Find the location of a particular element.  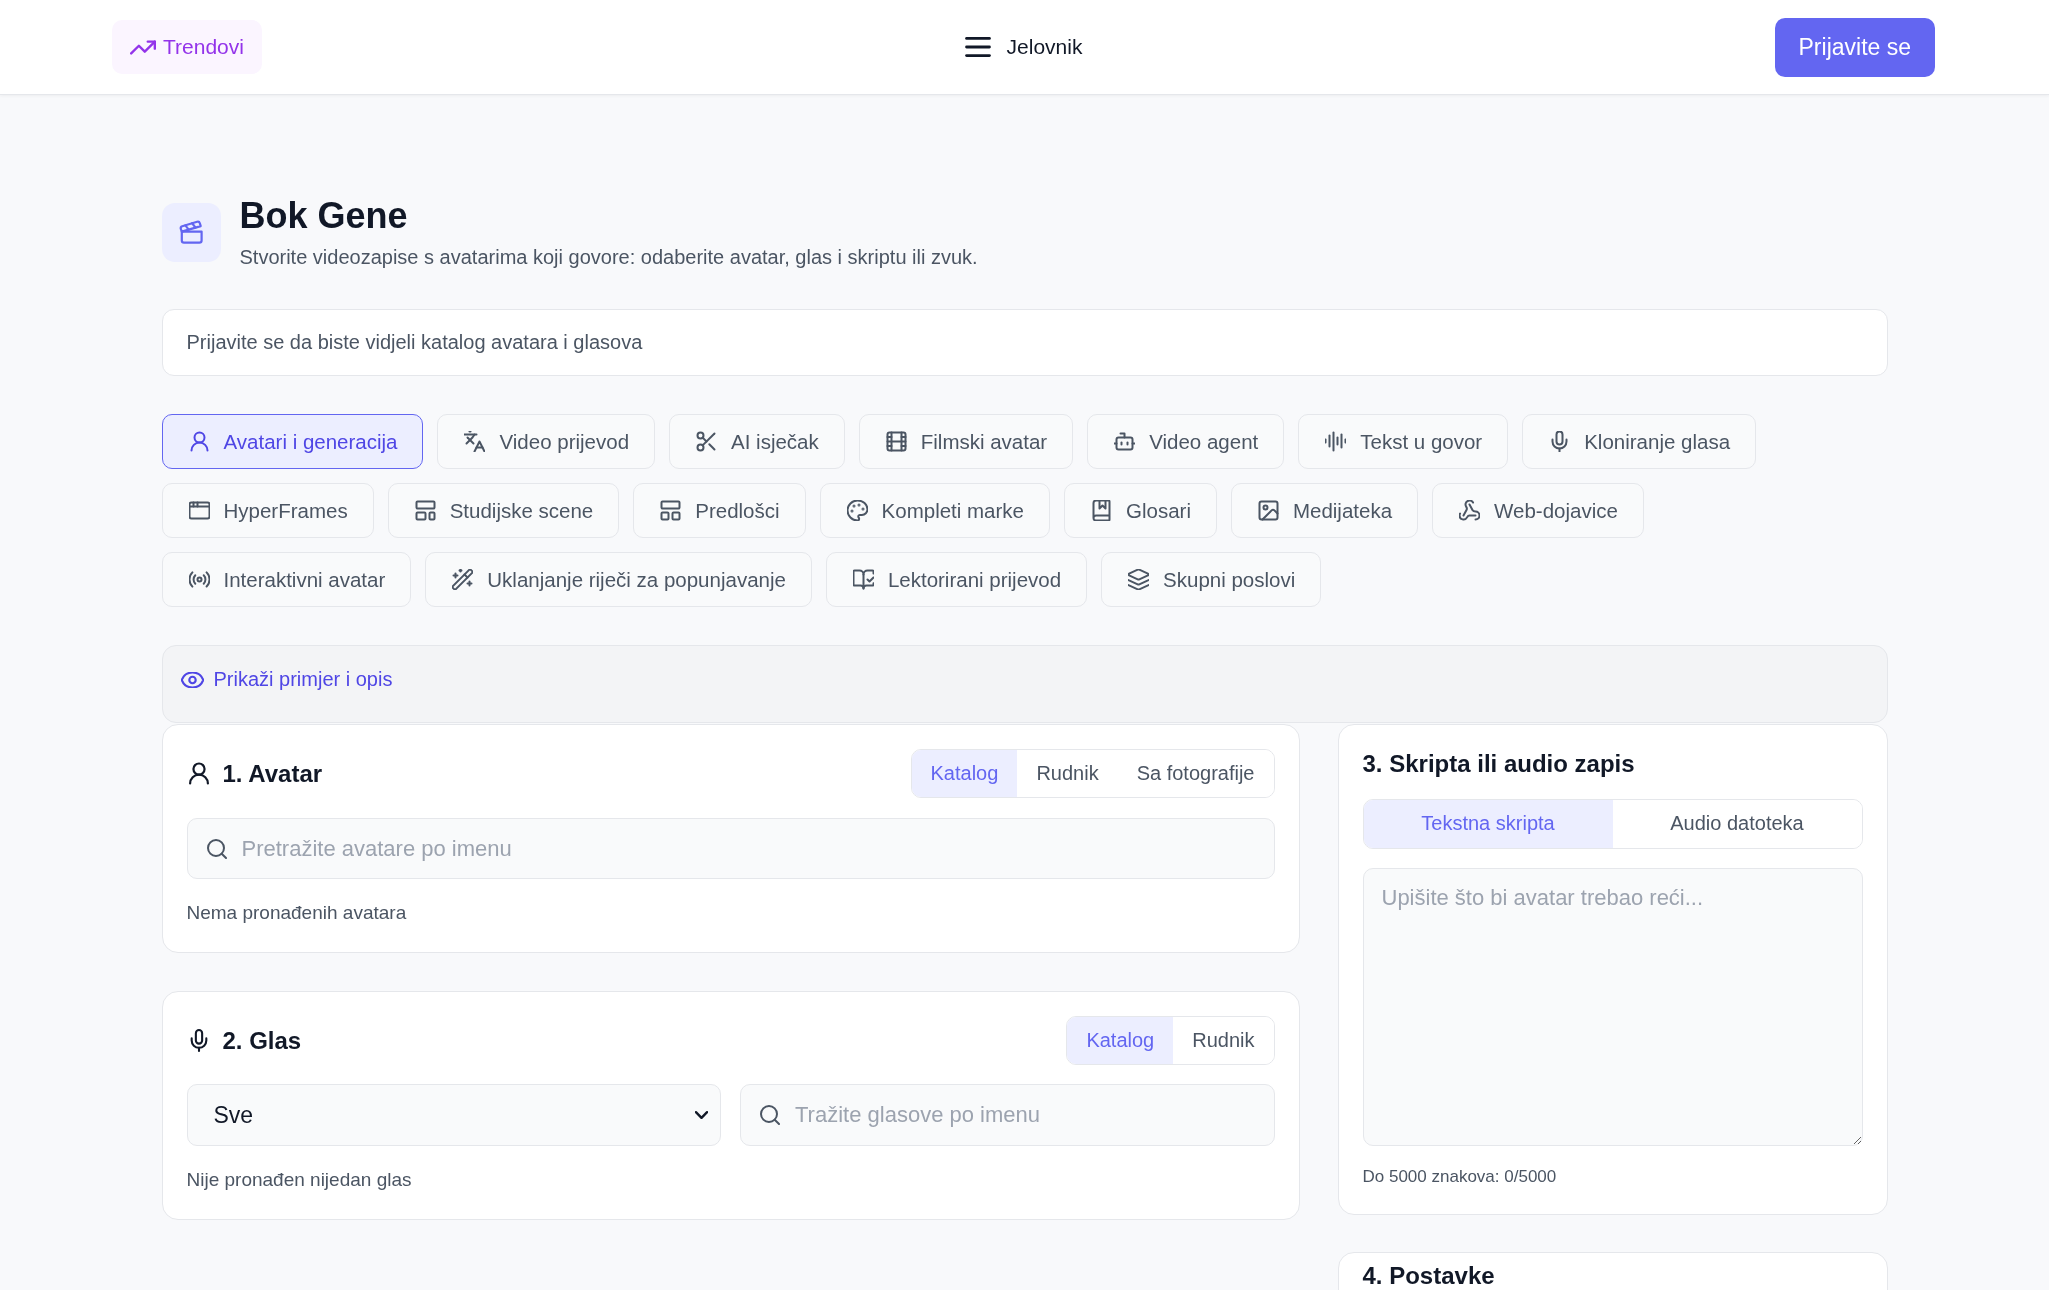

login-notice: Prijavite se da biste vidjeli katalog avatara i glasova is located at coordinates (1024, 342).